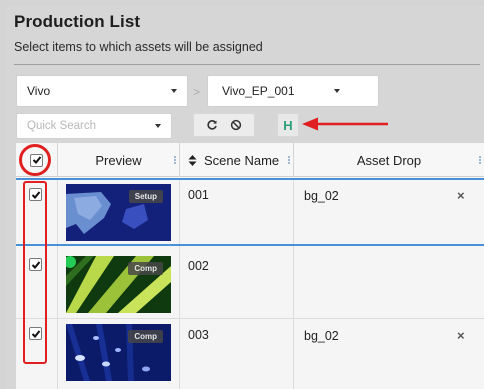 This screenshot has height=389, width=484. What do you see at coordinates (237, 282) in the screenshot?
I see `scene-cell: 002` at bounding box center [237, 282].